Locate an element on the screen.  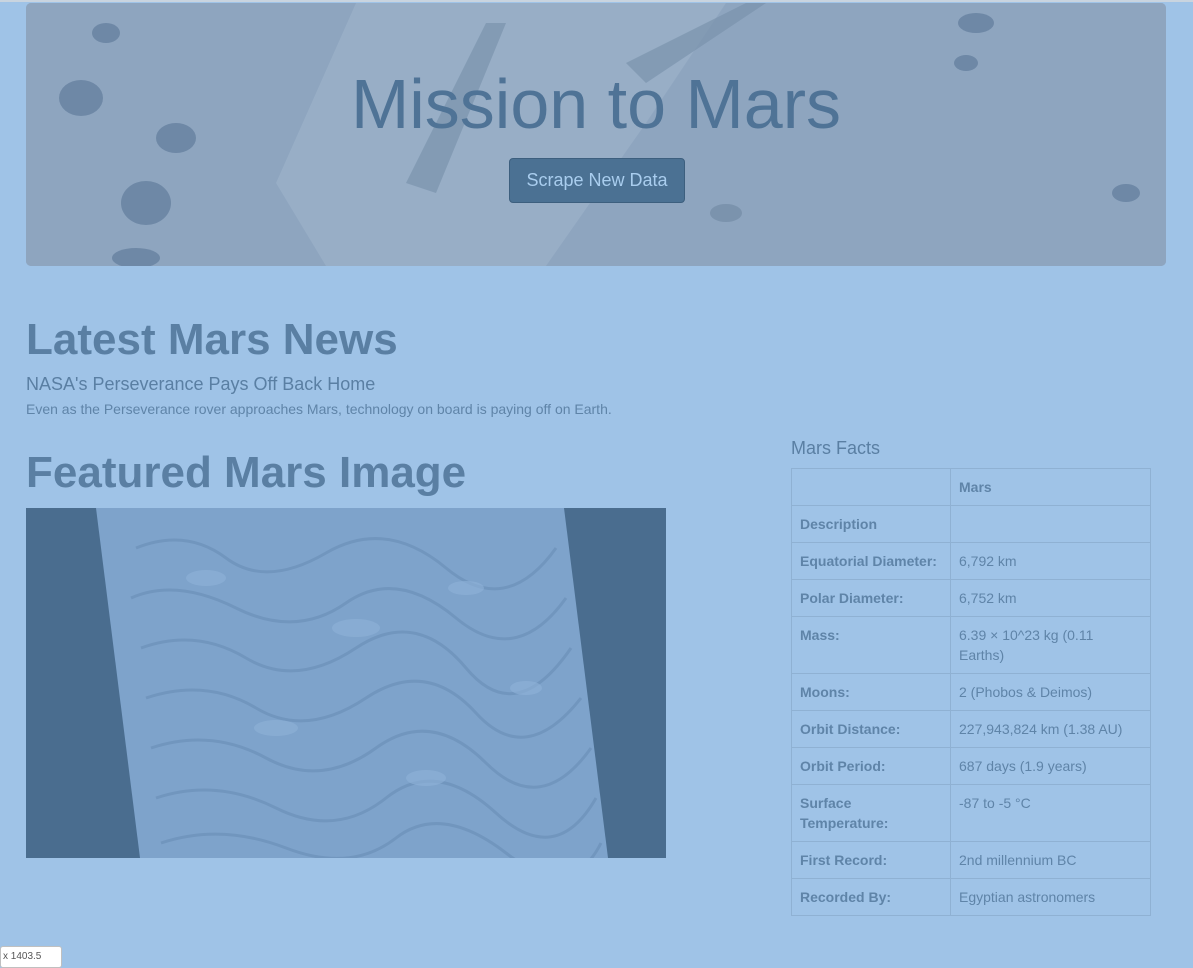
fact-value: 687 days (1.9 years) is located at coordinates (1050, 766).